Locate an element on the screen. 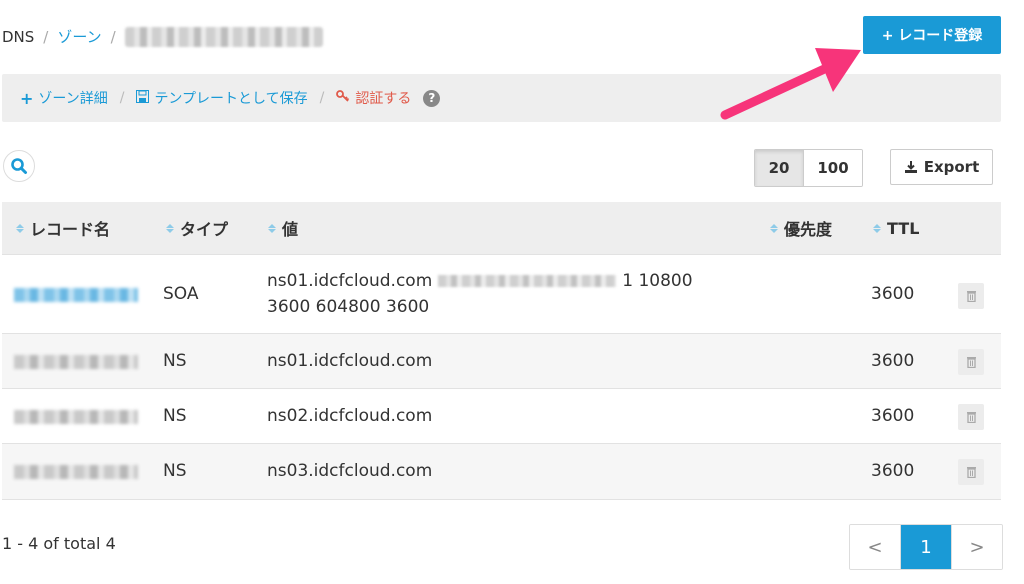  table-row: NS ns02.idcfcloud.com 3600 is located at coordinates (501, 416).